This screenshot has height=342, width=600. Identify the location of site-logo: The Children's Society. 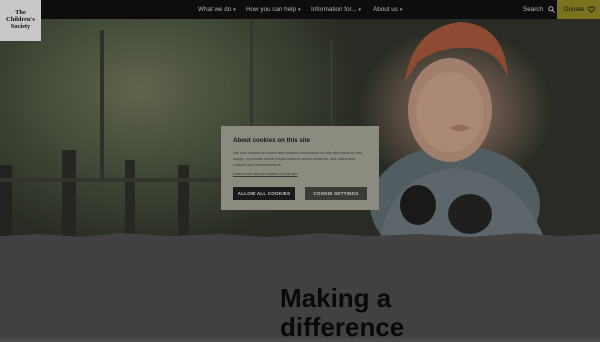
(20, 20).